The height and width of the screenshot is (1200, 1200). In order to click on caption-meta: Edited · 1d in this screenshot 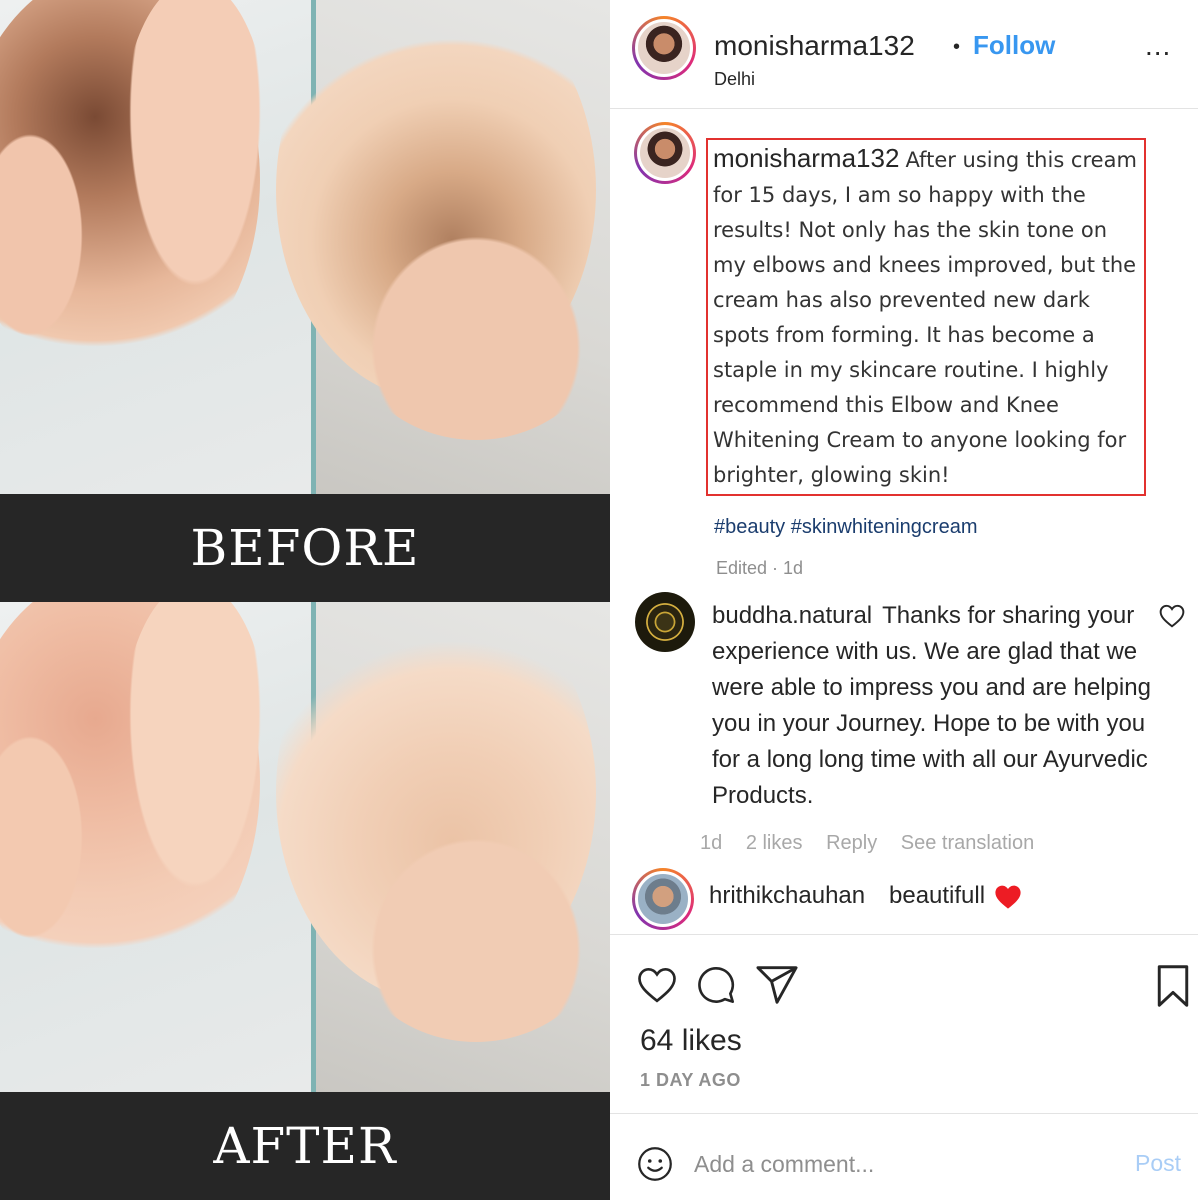, I will do `click(760, 568)`.